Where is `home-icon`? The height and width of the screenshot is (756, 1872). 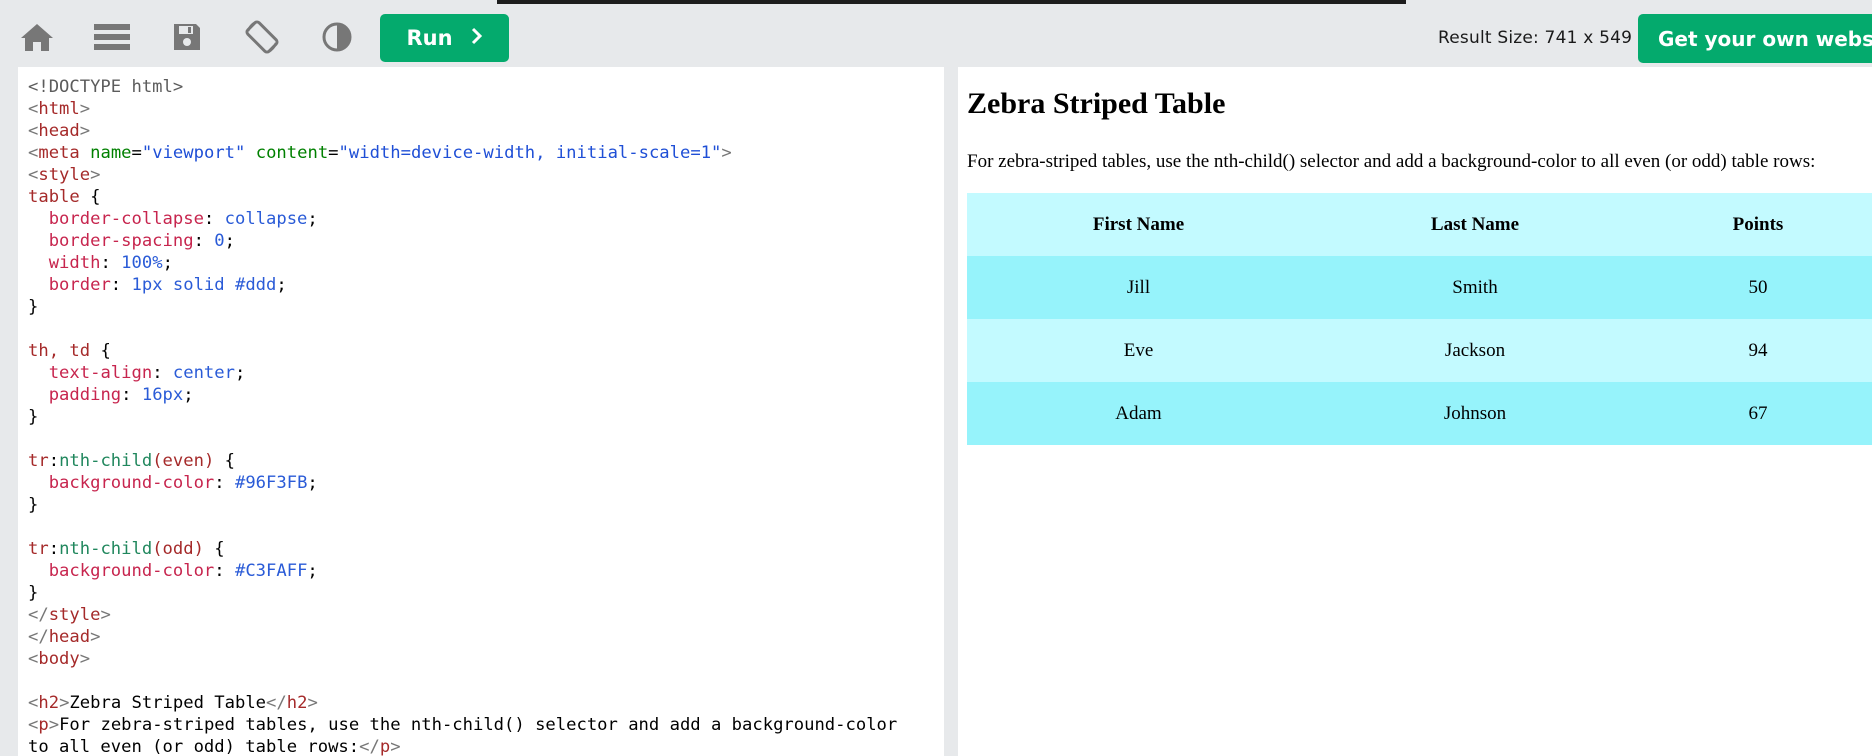
home-icon is located at coordinates (37, 37).